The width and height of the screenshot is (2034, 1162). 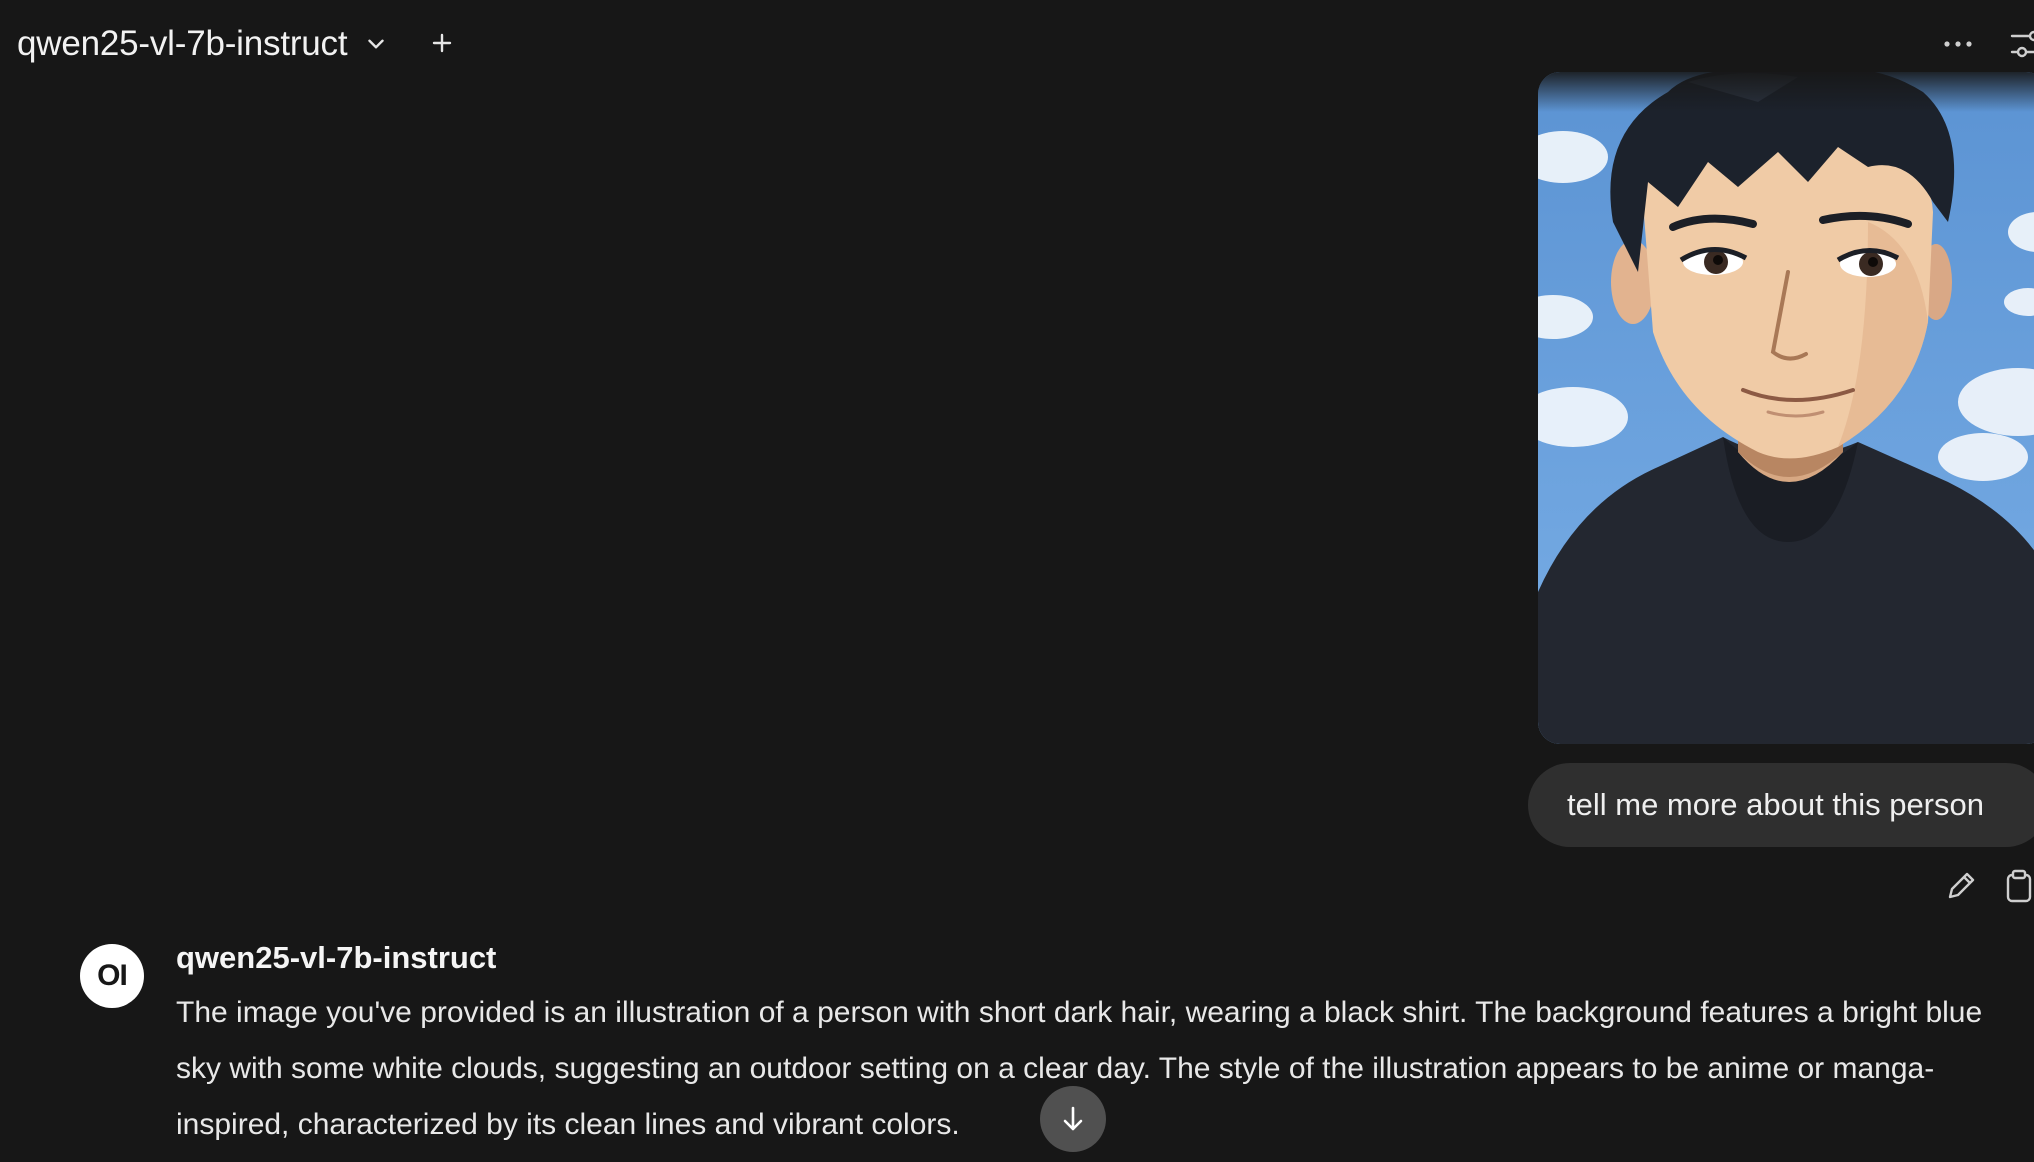 I want to click on plus-icon, so click(x=442, y=43).